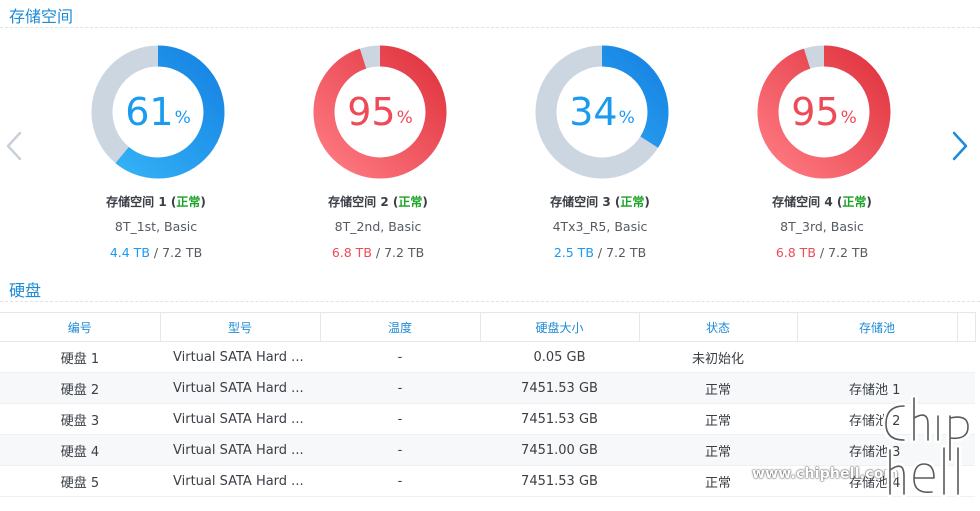 The width and height of the screenshot is (980, 511). What do you see at coordinates (822, 226) in the screenshot?
I see `volume-description: 8T_3rd, Basic` at bounding box center [822, 226].